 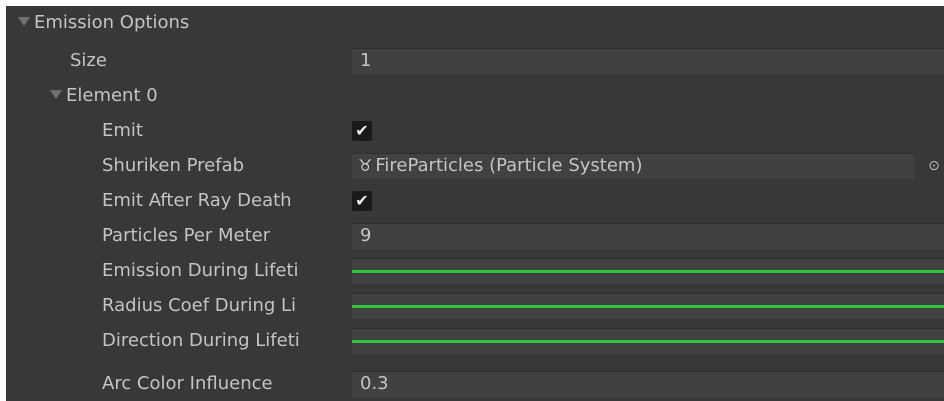 I want to click on size-label: Size, so click(x=88, y=60).